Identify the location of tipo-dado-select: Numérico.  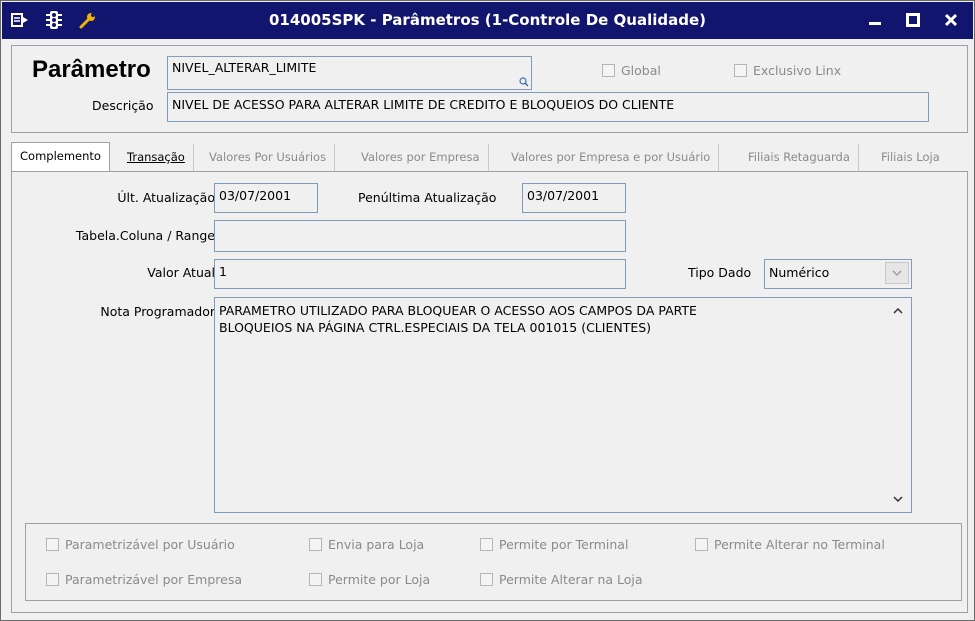
(838, 274).